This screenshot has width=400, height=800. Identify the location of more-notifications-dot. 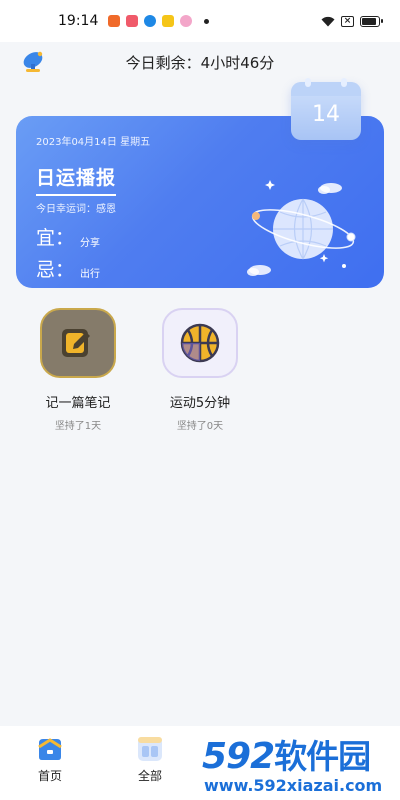
(207, 21).